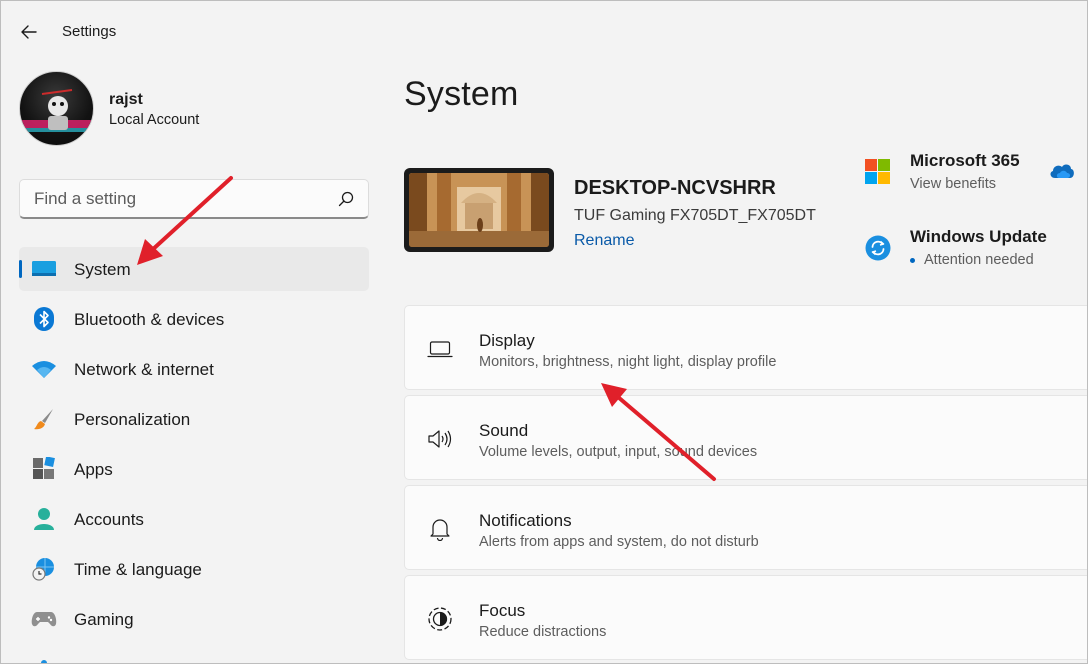  What do you see at coordinates (20, 269) in the screenshot?
I see `active-indicator` at bounding box center [20, 269].